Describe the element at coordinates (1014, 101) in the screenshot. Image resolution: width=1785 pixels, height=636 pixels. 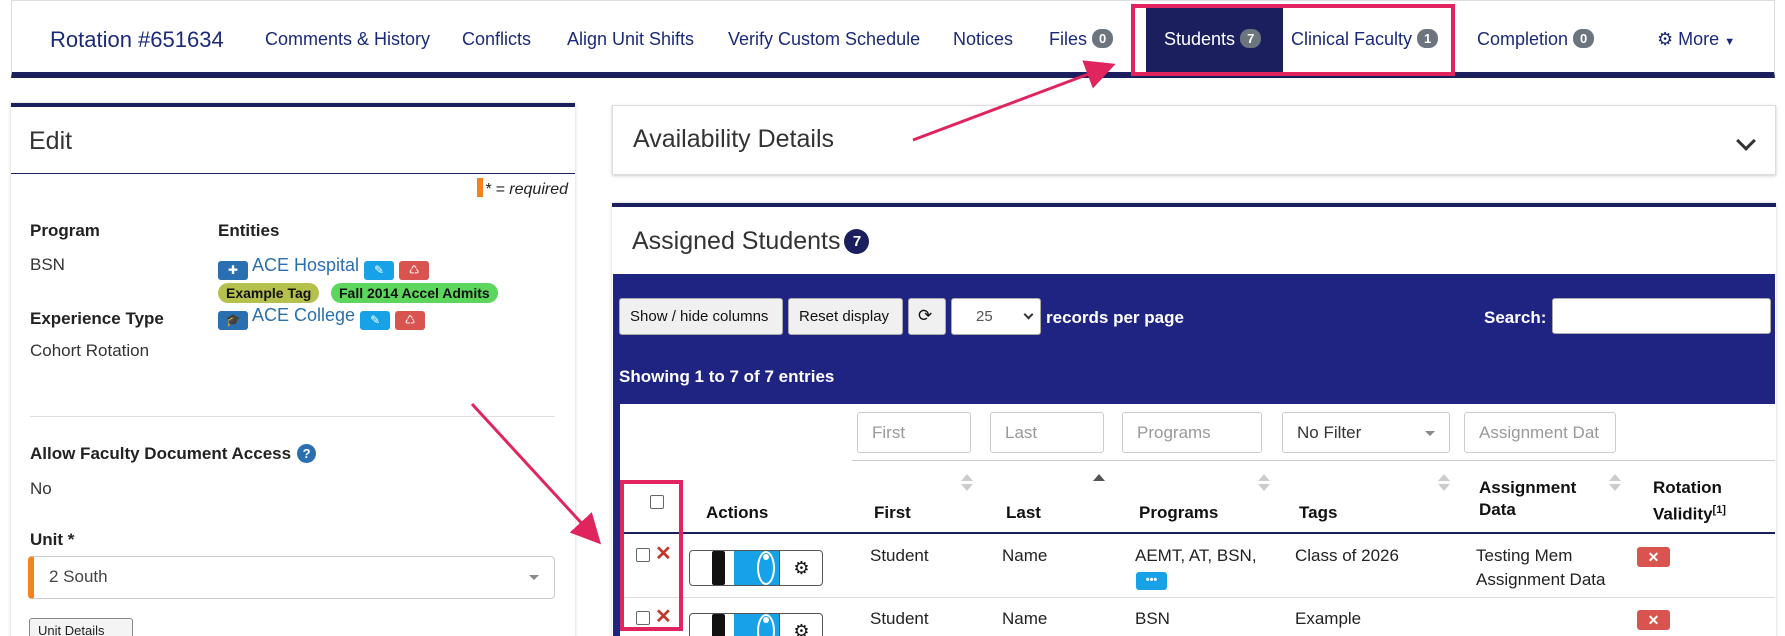
I see `arrow-to-tabs` at that location.